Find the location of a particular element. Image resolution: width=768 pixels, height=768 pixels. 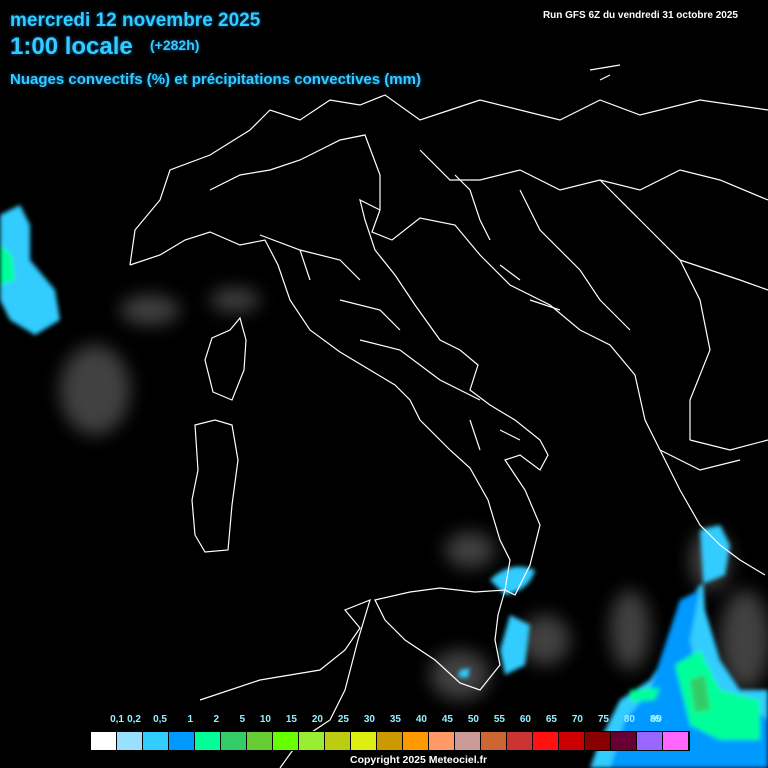

legend-label: 0,2 is located at coordinates (134, 719).